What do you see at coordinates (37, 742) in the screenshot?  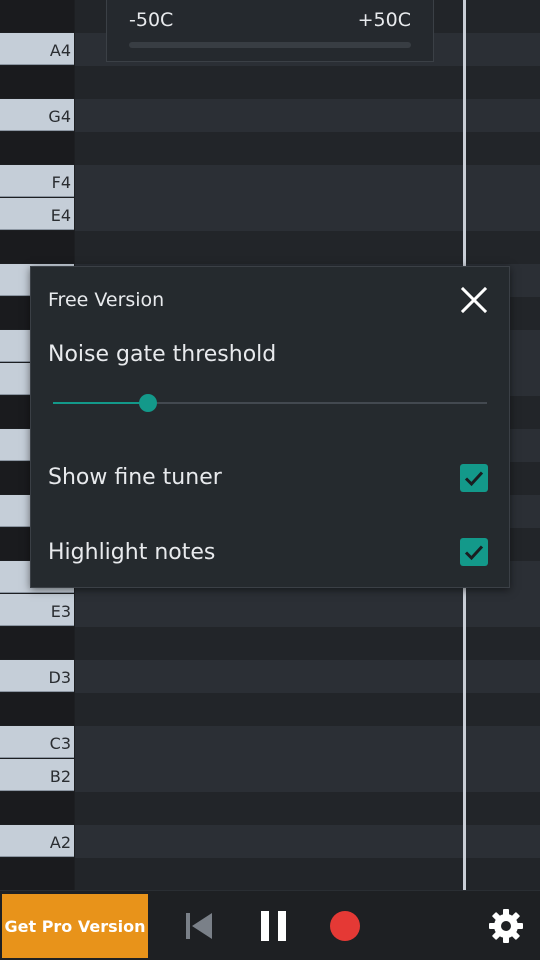 I see `white-key: C3` at bounding box center [37, 742].